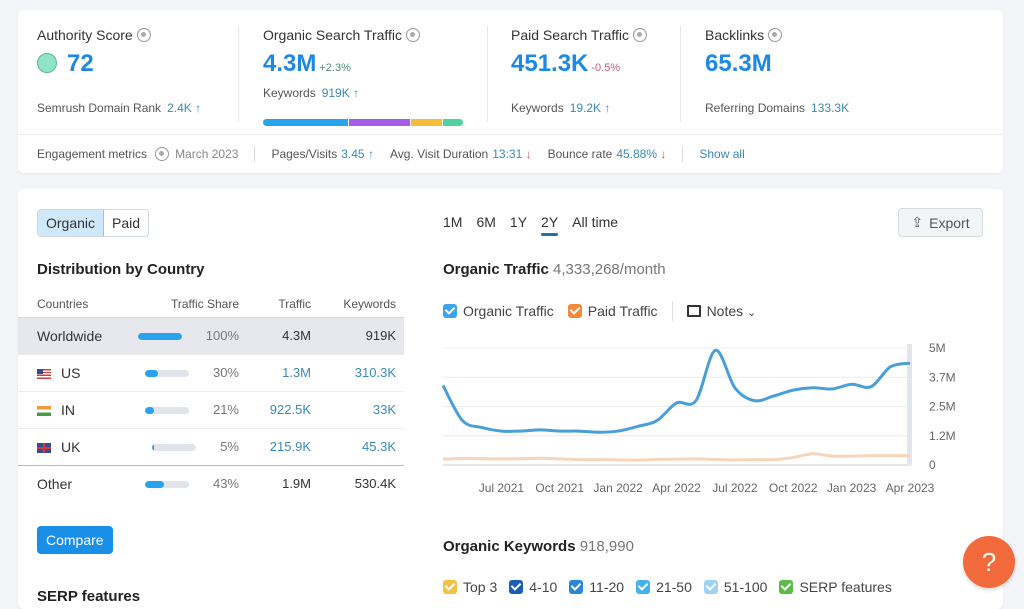 The height and width of the screenshot is (609, 1024). Describe the element at coordinates (361, 372) in the screenshot. I see `keywords-cell: 310.3K` at that location.